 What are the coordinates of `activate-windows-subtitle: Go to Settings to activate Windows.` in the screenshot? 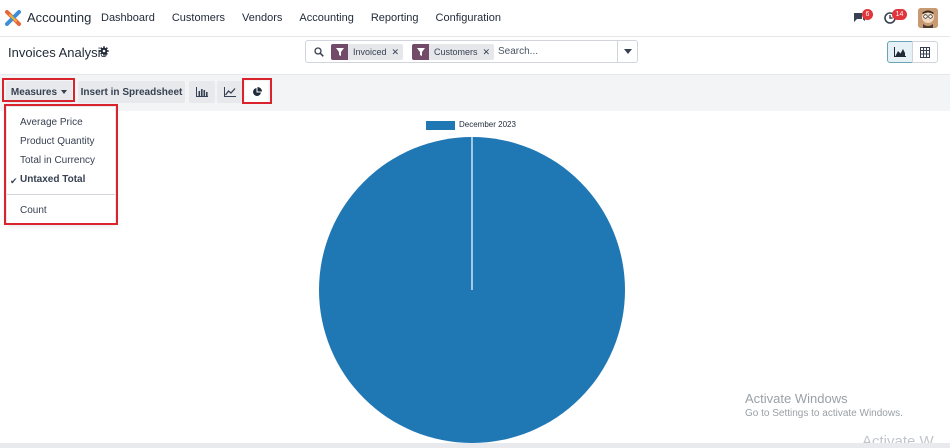 It's located at (824, 413).